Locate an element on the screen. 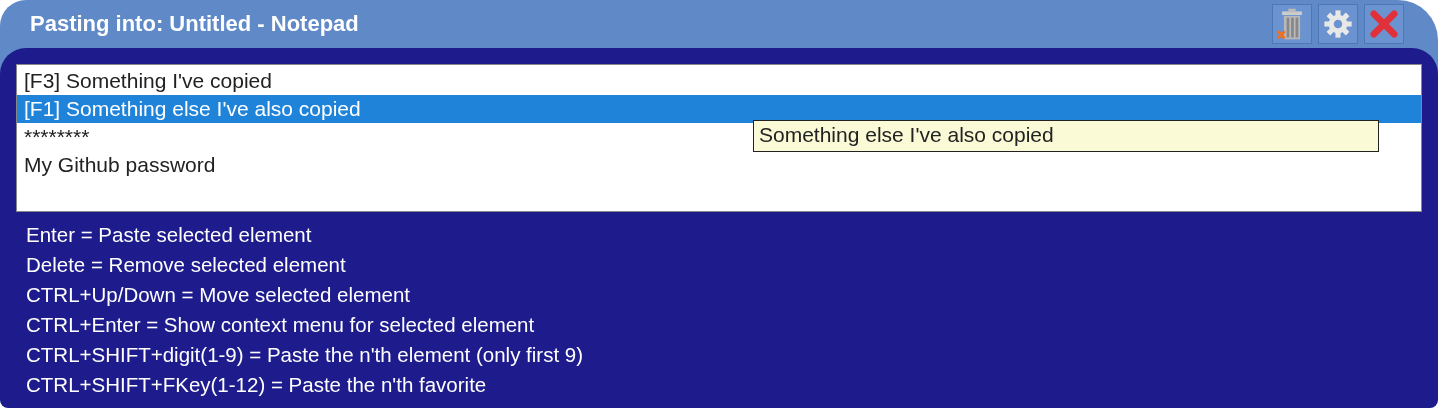 Image resolution: width=1440 pixels, height=411 pixels. shortcut-hint: CTRL+Enter = Show context menu for selected element is located at coordinates (281, 325).